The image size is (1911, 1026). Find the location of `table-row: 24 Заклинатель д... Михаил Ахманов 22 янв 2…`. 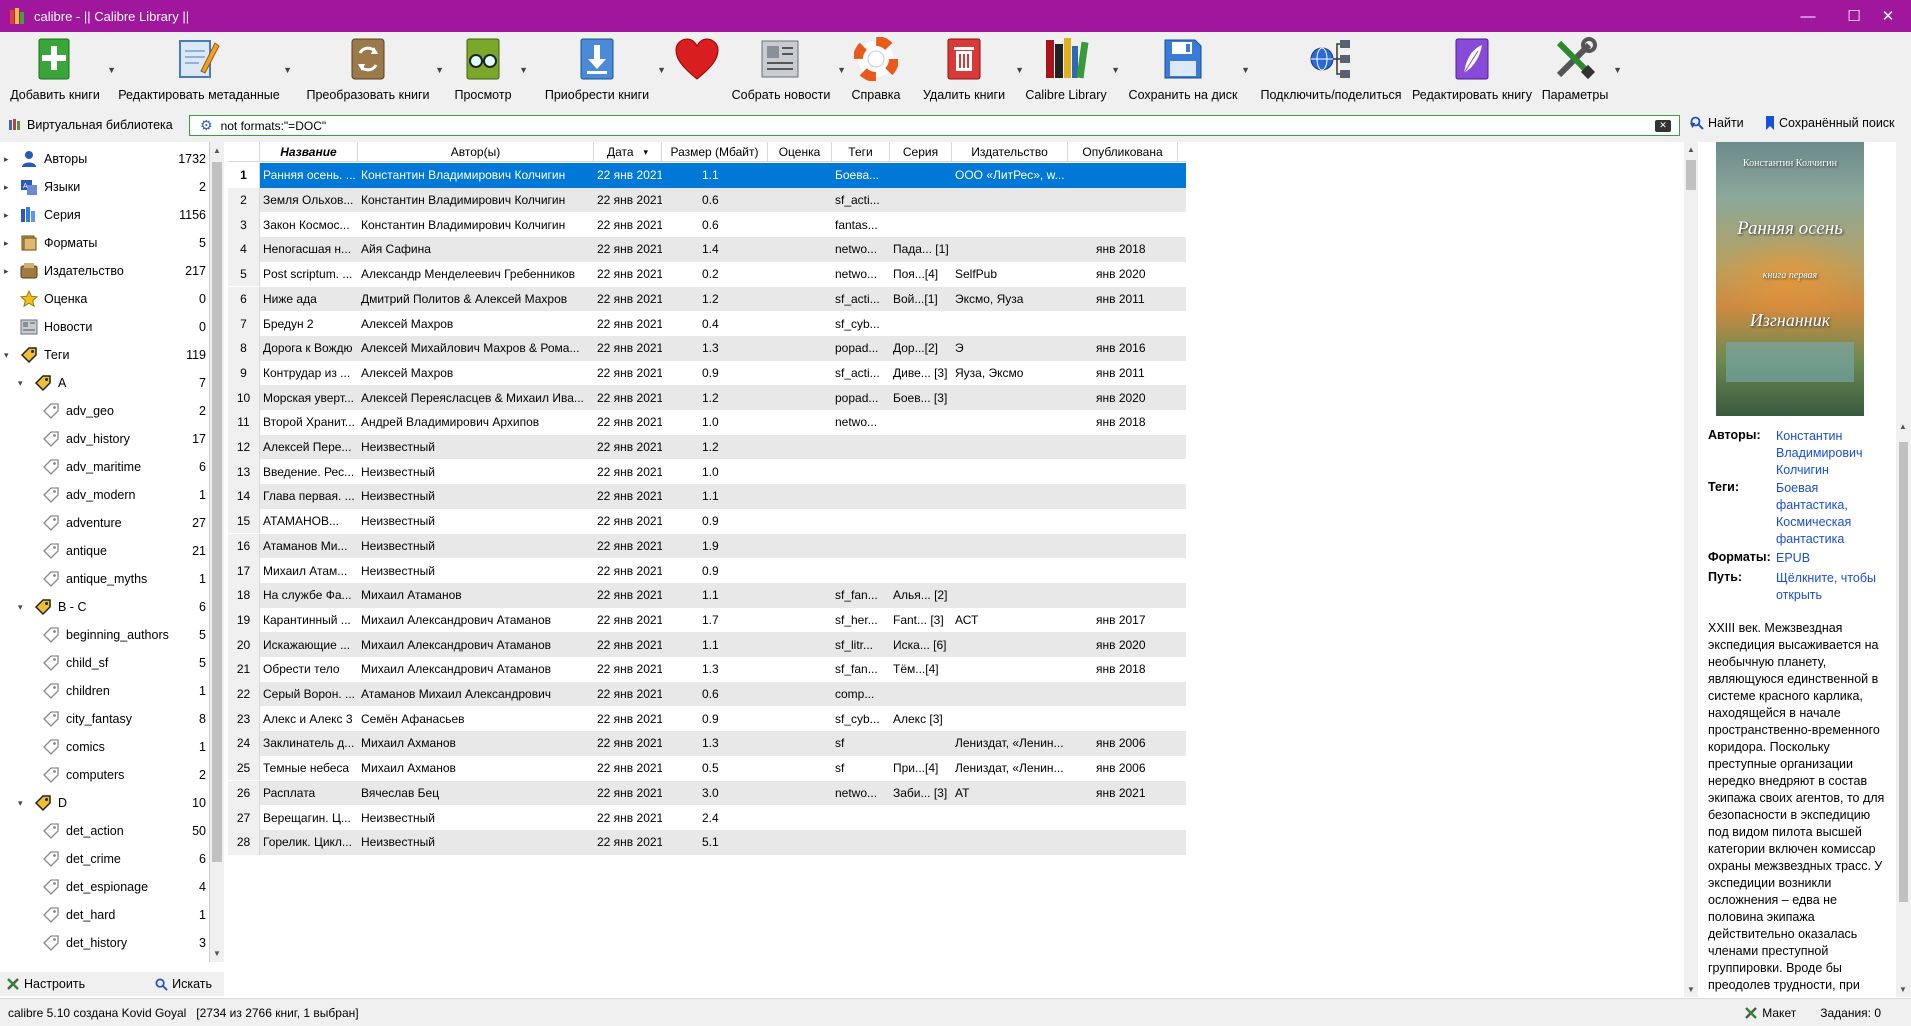

table-row: 24 Заклинатель д... Михаил Ахманов 22 янв 2… is located at coordinates (707, 743).